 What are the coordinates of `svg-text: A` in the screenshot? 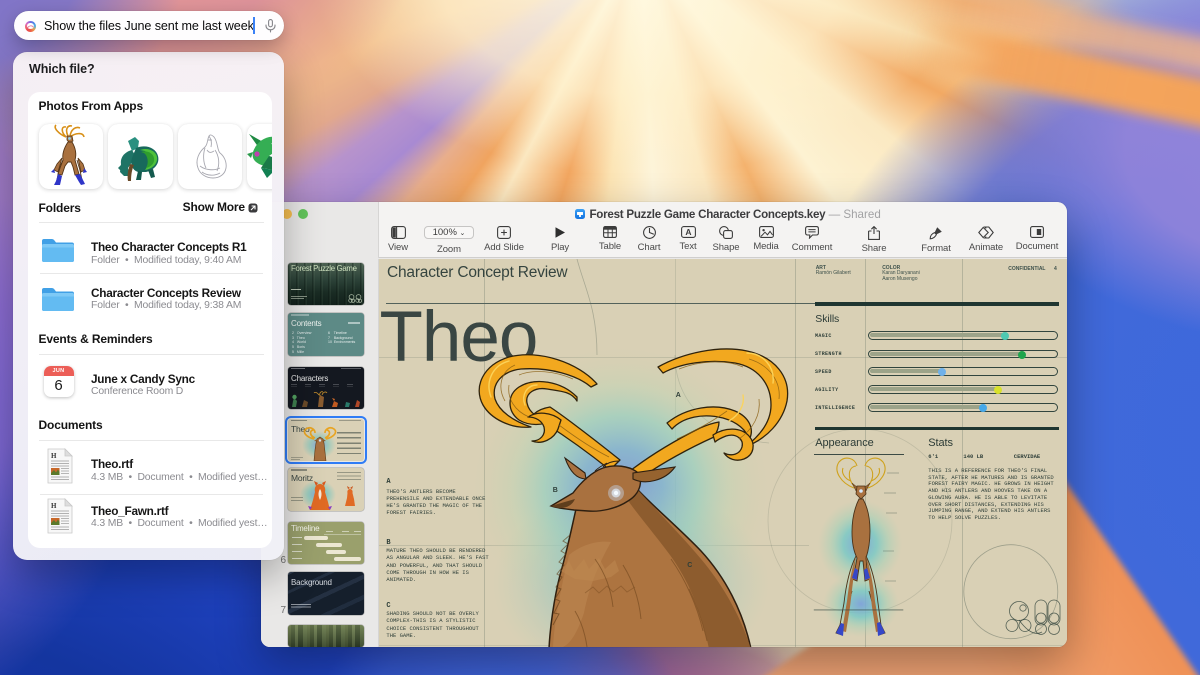 It's located at (688, 232).